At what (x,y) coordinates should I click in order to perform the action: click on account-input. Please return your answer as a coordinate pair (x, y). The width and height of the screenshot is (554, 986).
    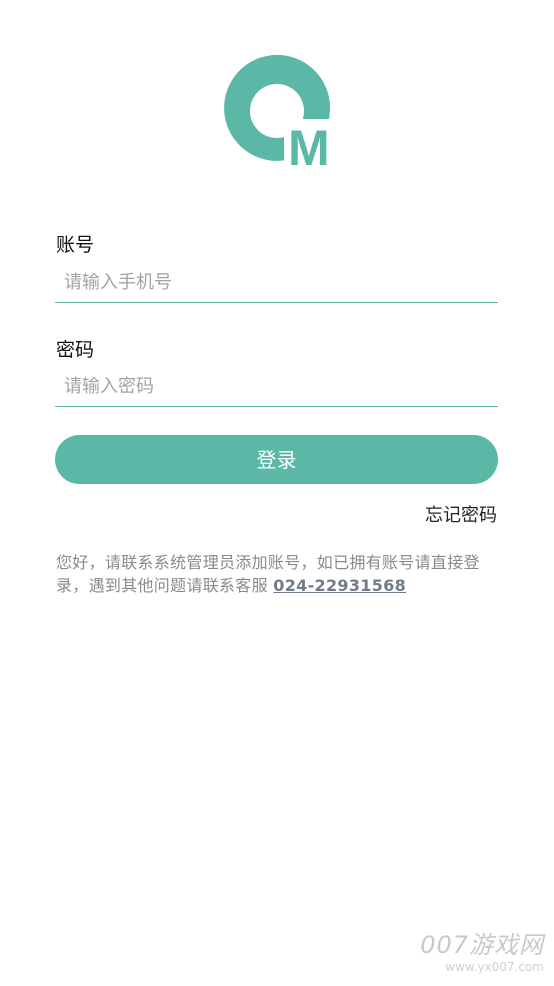
    Looking at the image, I should click on (276, 282).